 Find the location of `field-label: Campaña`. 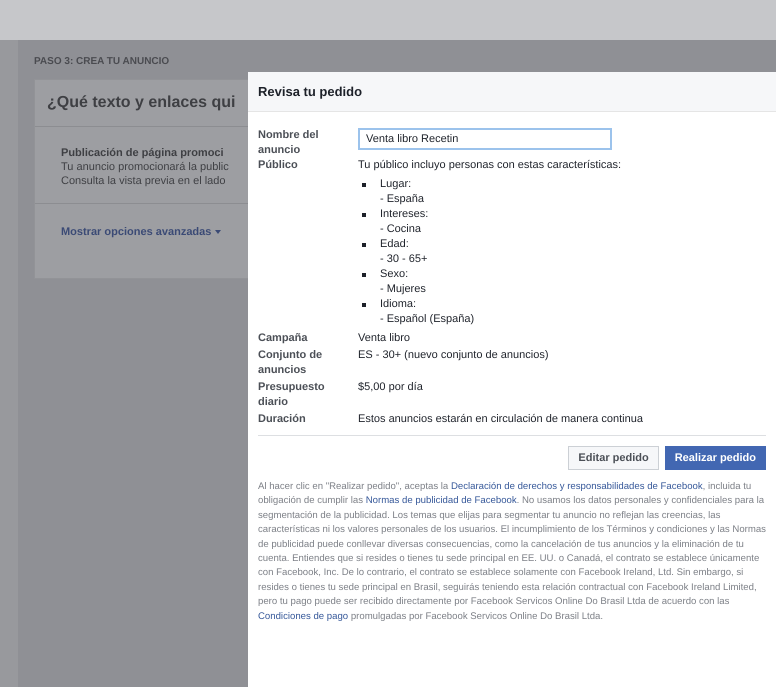

field-label: Campaña is located at coordinates (283, 338).